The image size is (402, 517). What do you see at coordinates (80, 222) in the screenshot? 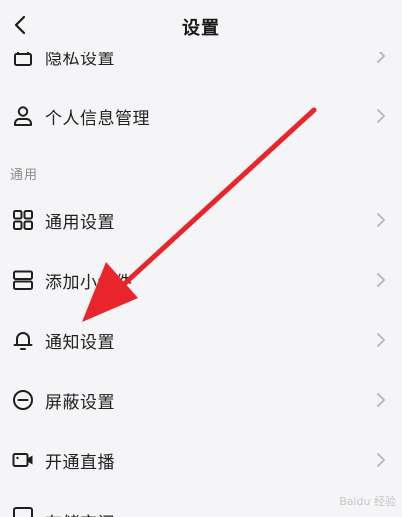
I see `settings-row-label: 通用设置` at bounding box center [80, 222].